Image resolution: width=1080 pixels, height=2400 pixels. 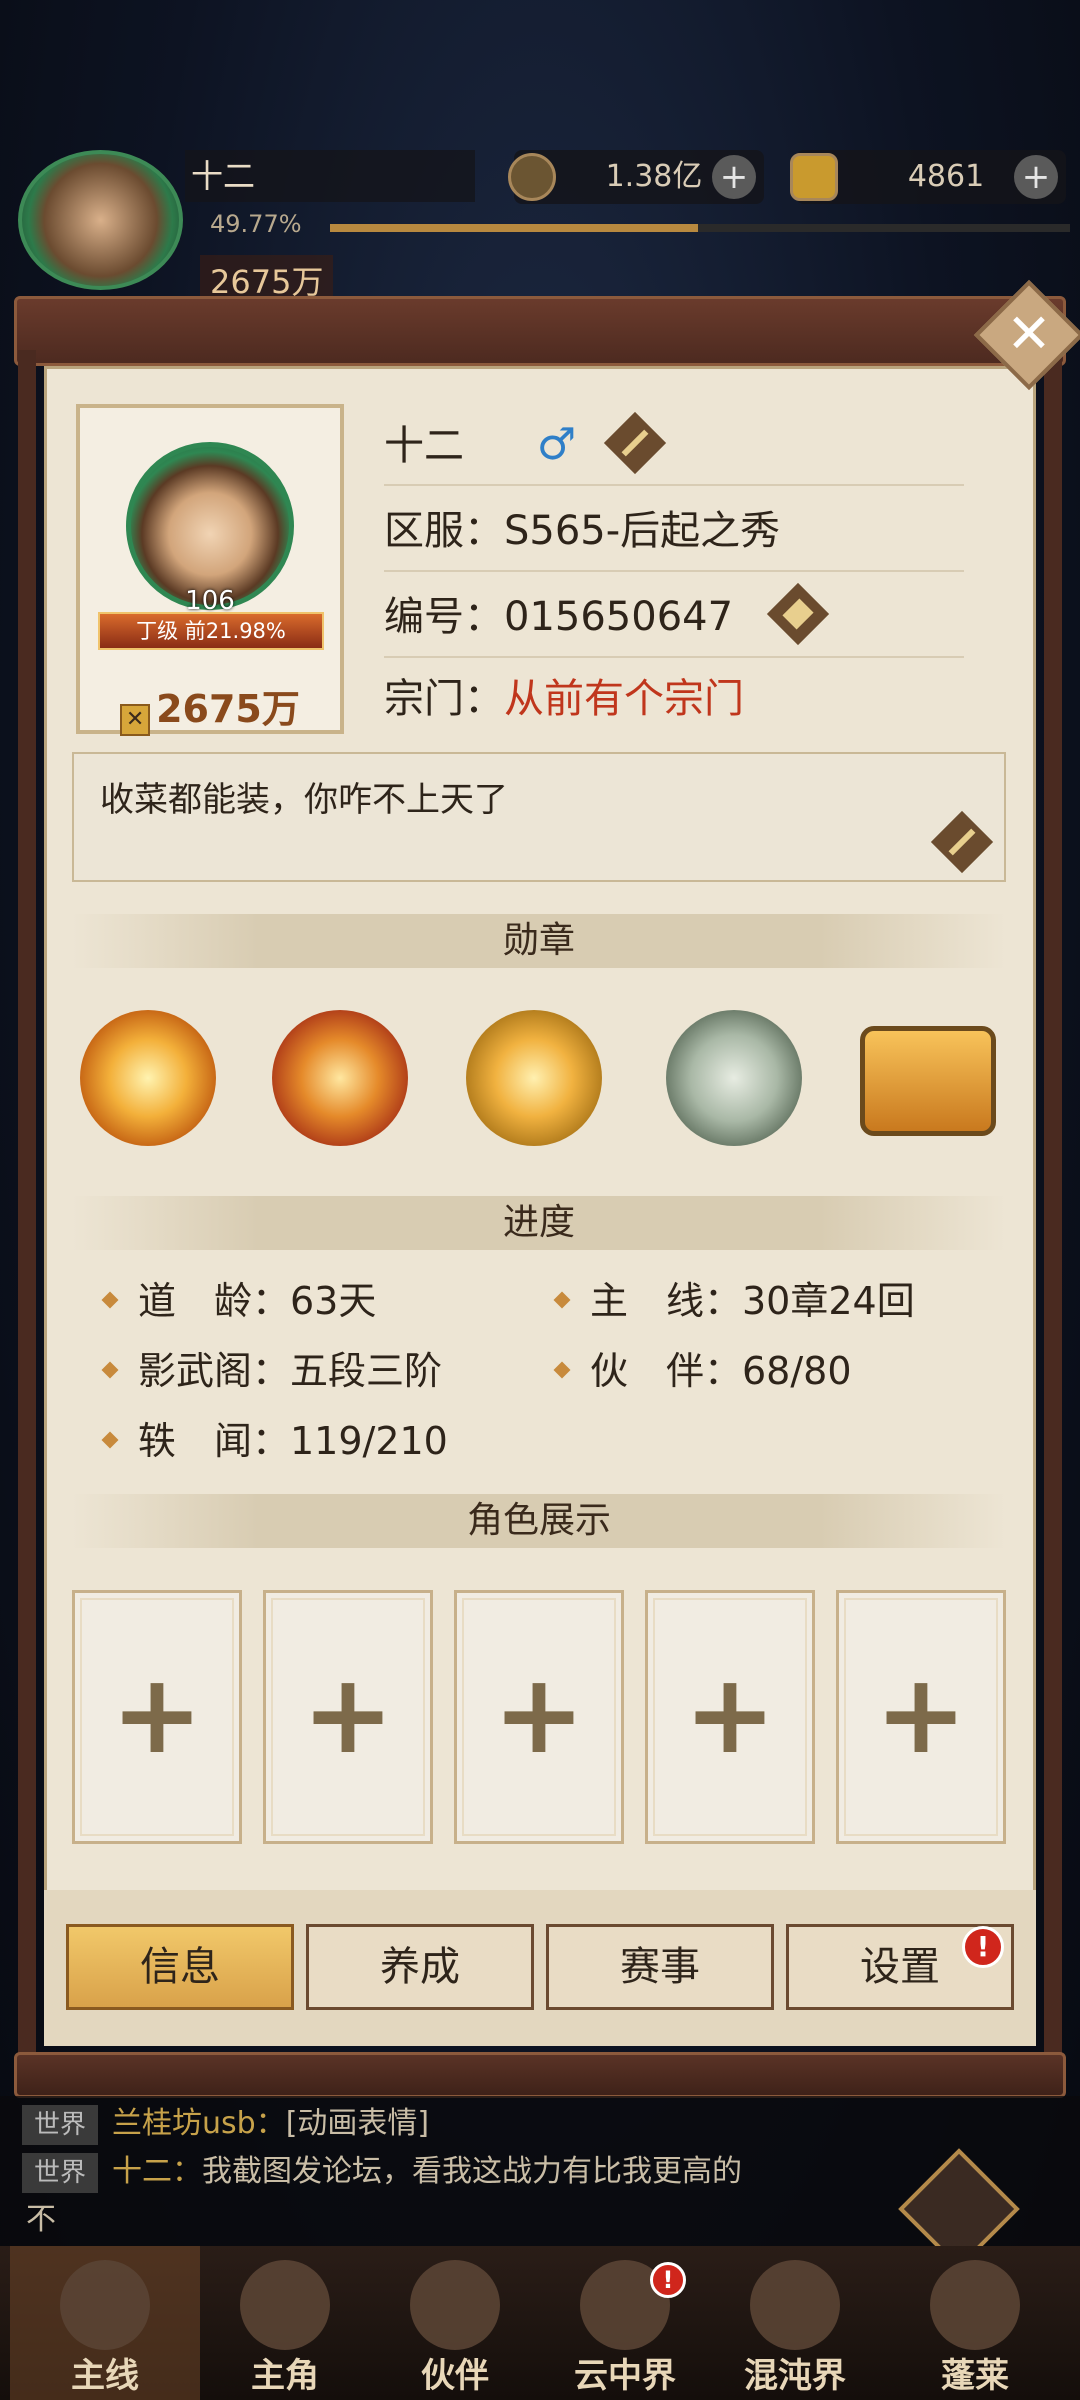 What do you see at coordinates (472, 2171) in the screenshot?
I see `chat-message: 我截图发论坛，看我这战力有比我更高的` at bounding box center [472, 2171].